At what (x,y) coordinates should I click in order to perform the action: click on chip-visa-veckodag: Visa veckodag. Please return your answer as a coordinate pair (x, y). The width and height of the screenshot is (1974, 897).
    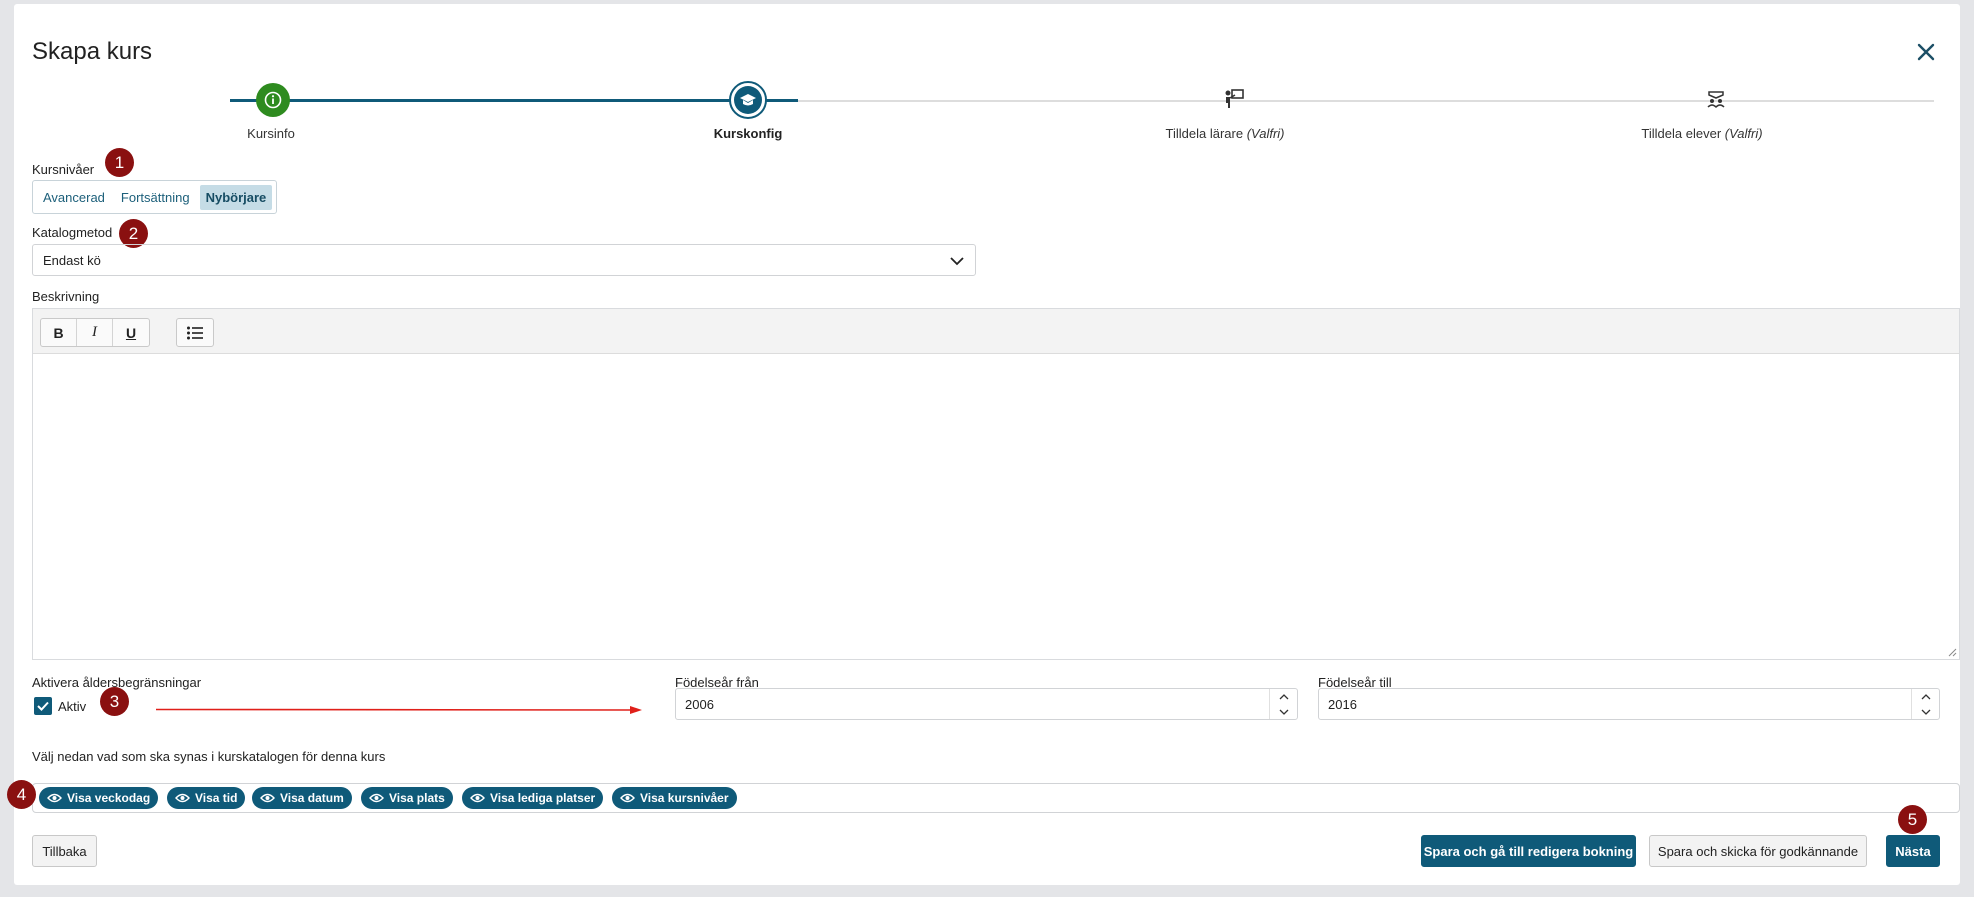
    Looking at the image, I should click on (99, 798).